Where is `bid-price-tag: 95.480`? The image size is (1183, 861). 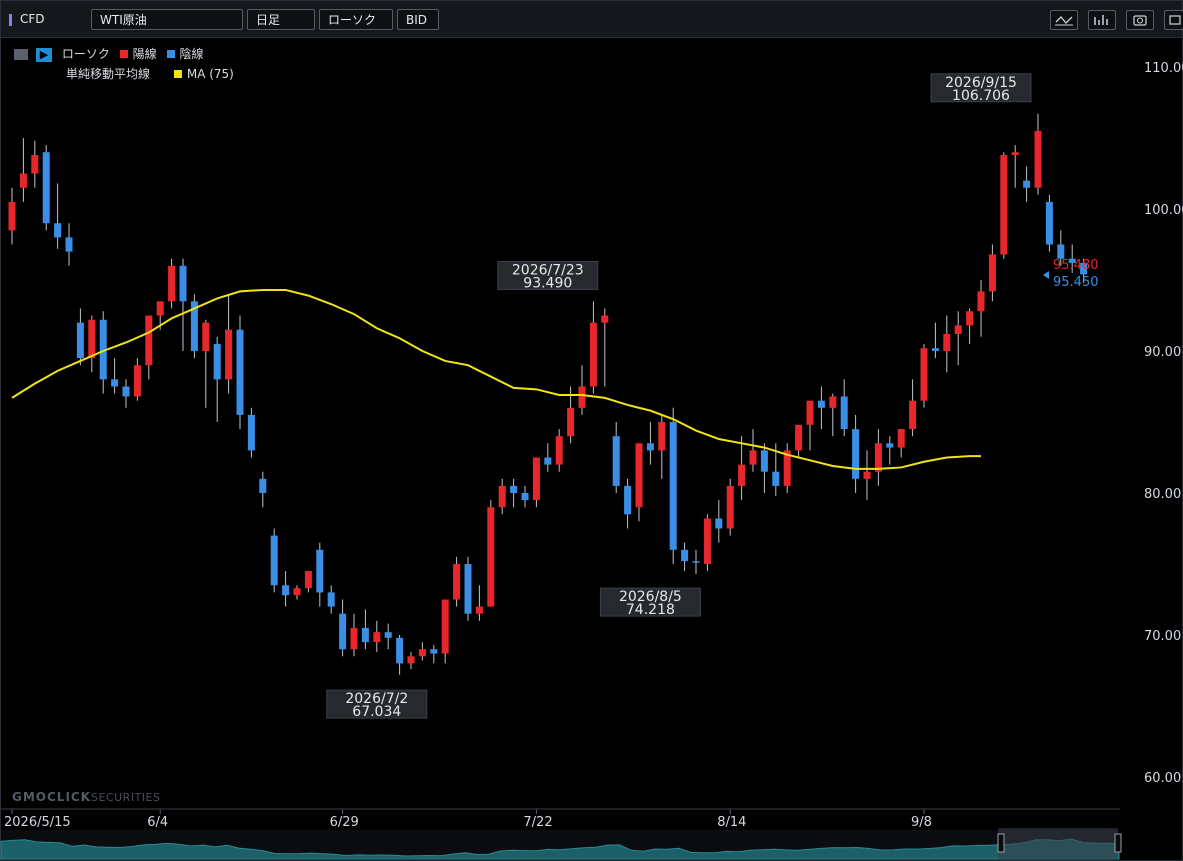
bid-price-tag: 95.480 is located at coordinates (1076, 265).